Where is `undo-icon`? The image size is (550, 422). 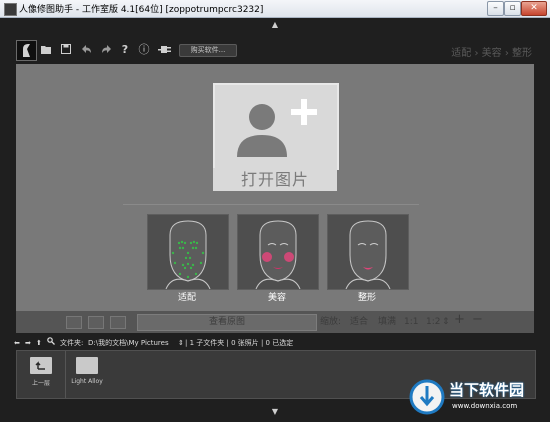
undo-icon is located at coordinates (86, 51).